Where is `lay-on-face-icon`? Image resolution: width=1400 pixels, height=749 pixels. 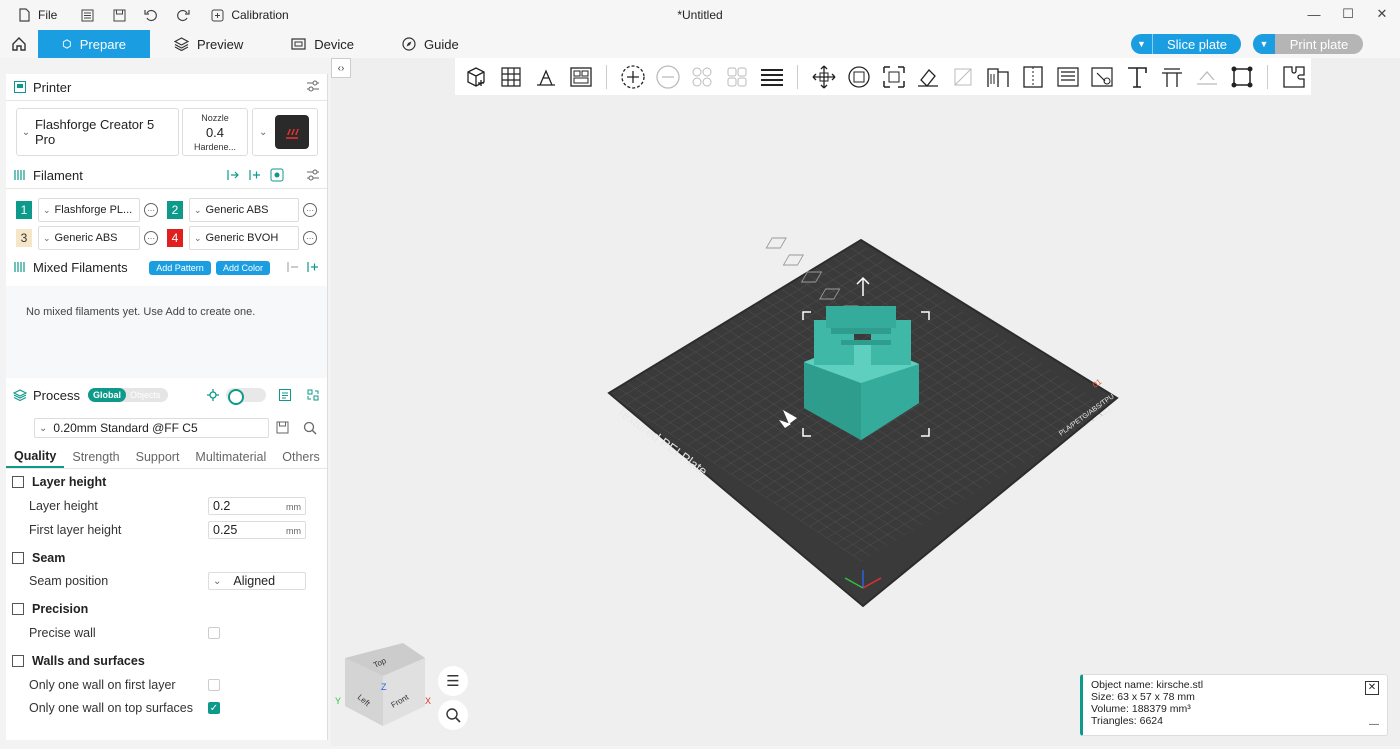 lay-on-face-icon is located at coordinates (928, 77).